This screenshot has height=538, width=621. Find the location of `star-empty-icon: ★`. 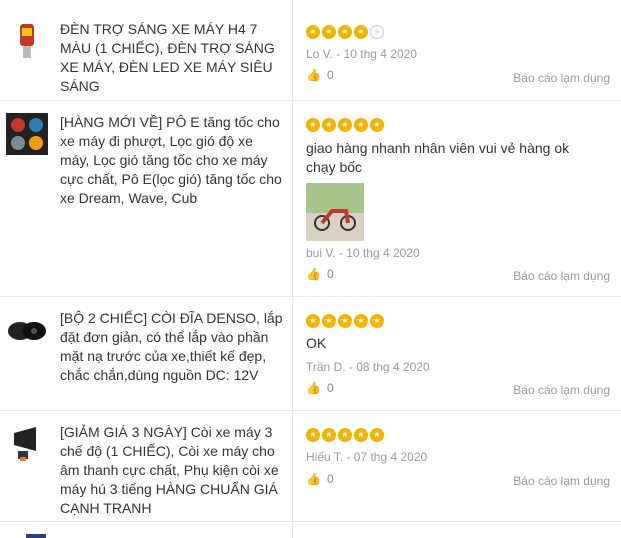

star-empty-icon: ★ is located at coordinates (377, 32).